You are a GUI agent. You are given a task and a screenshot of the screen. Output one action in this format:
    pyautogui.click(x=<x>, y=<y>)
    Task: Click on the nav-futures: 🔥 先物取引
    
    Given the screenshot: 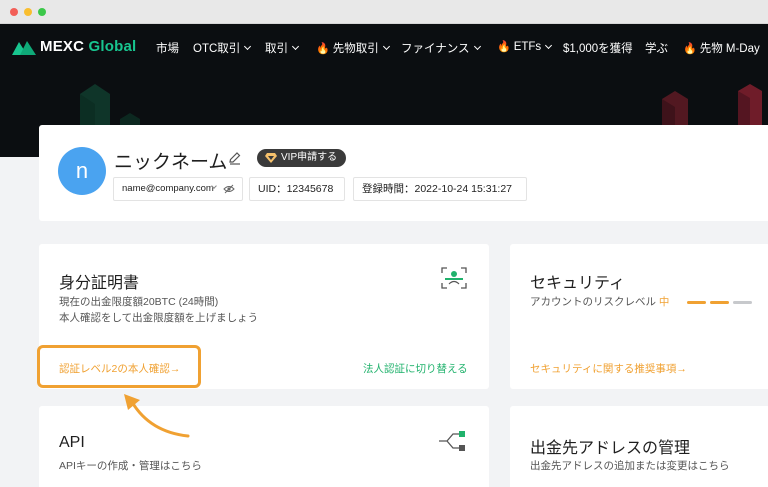 What is the action you would take?
    pyautogui.click(x=353, y=48)
    